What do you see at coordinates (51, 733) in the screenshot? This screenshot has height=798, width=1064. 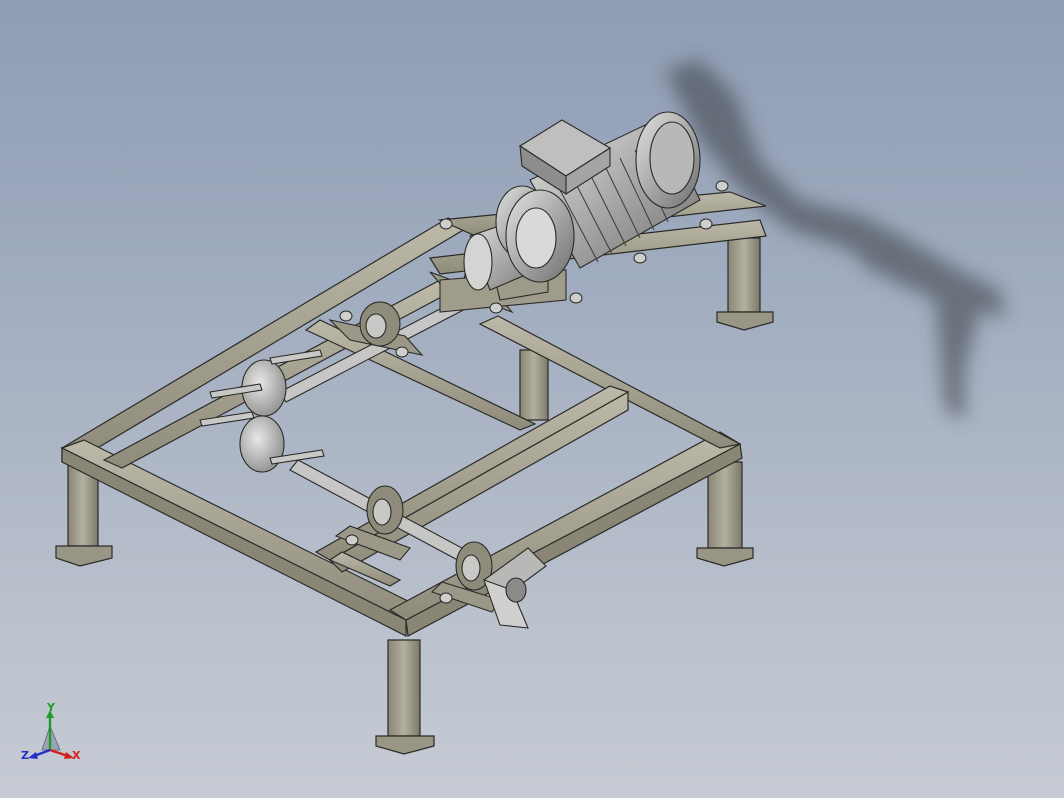 I see `view-triad: Y X Z` at bounding box center [51, 733].